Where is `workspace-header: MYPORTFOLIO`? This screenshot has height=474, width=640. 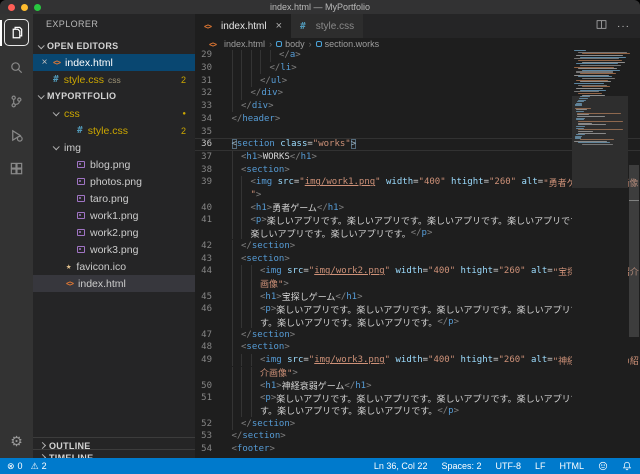 workspace-header: MYPORTFOLIO is located at coordinates (114, 96).